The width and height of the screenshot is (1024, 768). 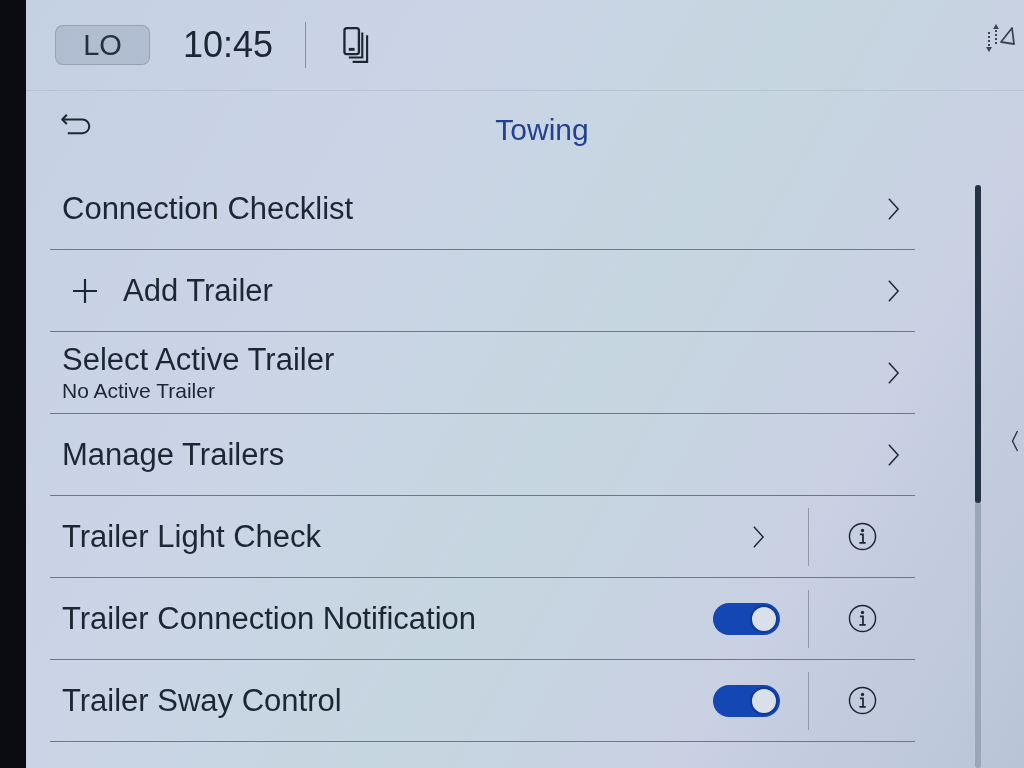 I want to click on menu-item-label: Manage Trailers, so click(x=173, y=454).